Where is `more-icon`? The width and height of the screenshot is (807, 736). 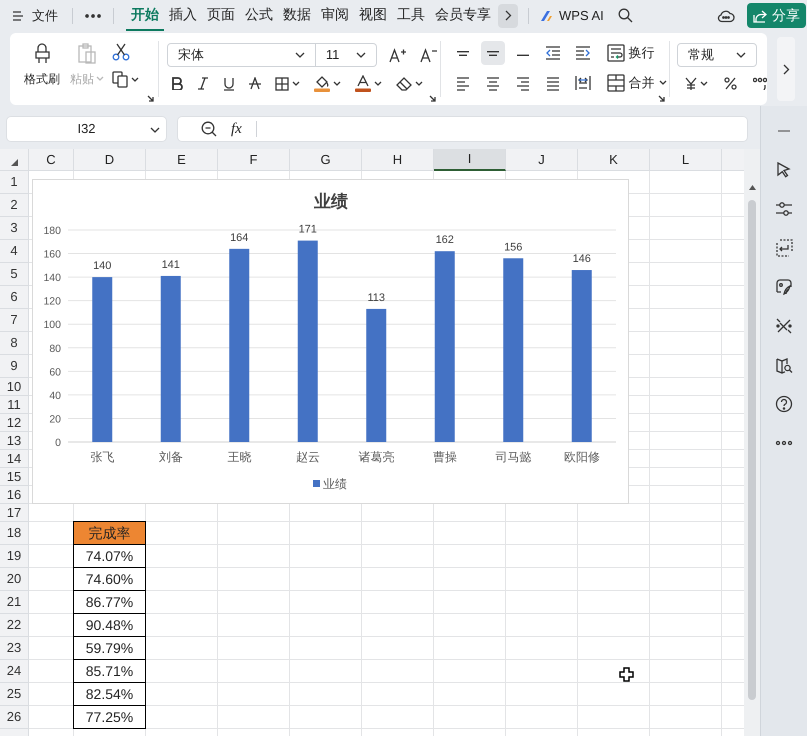
more-icon is located at coordinates (93, 16).